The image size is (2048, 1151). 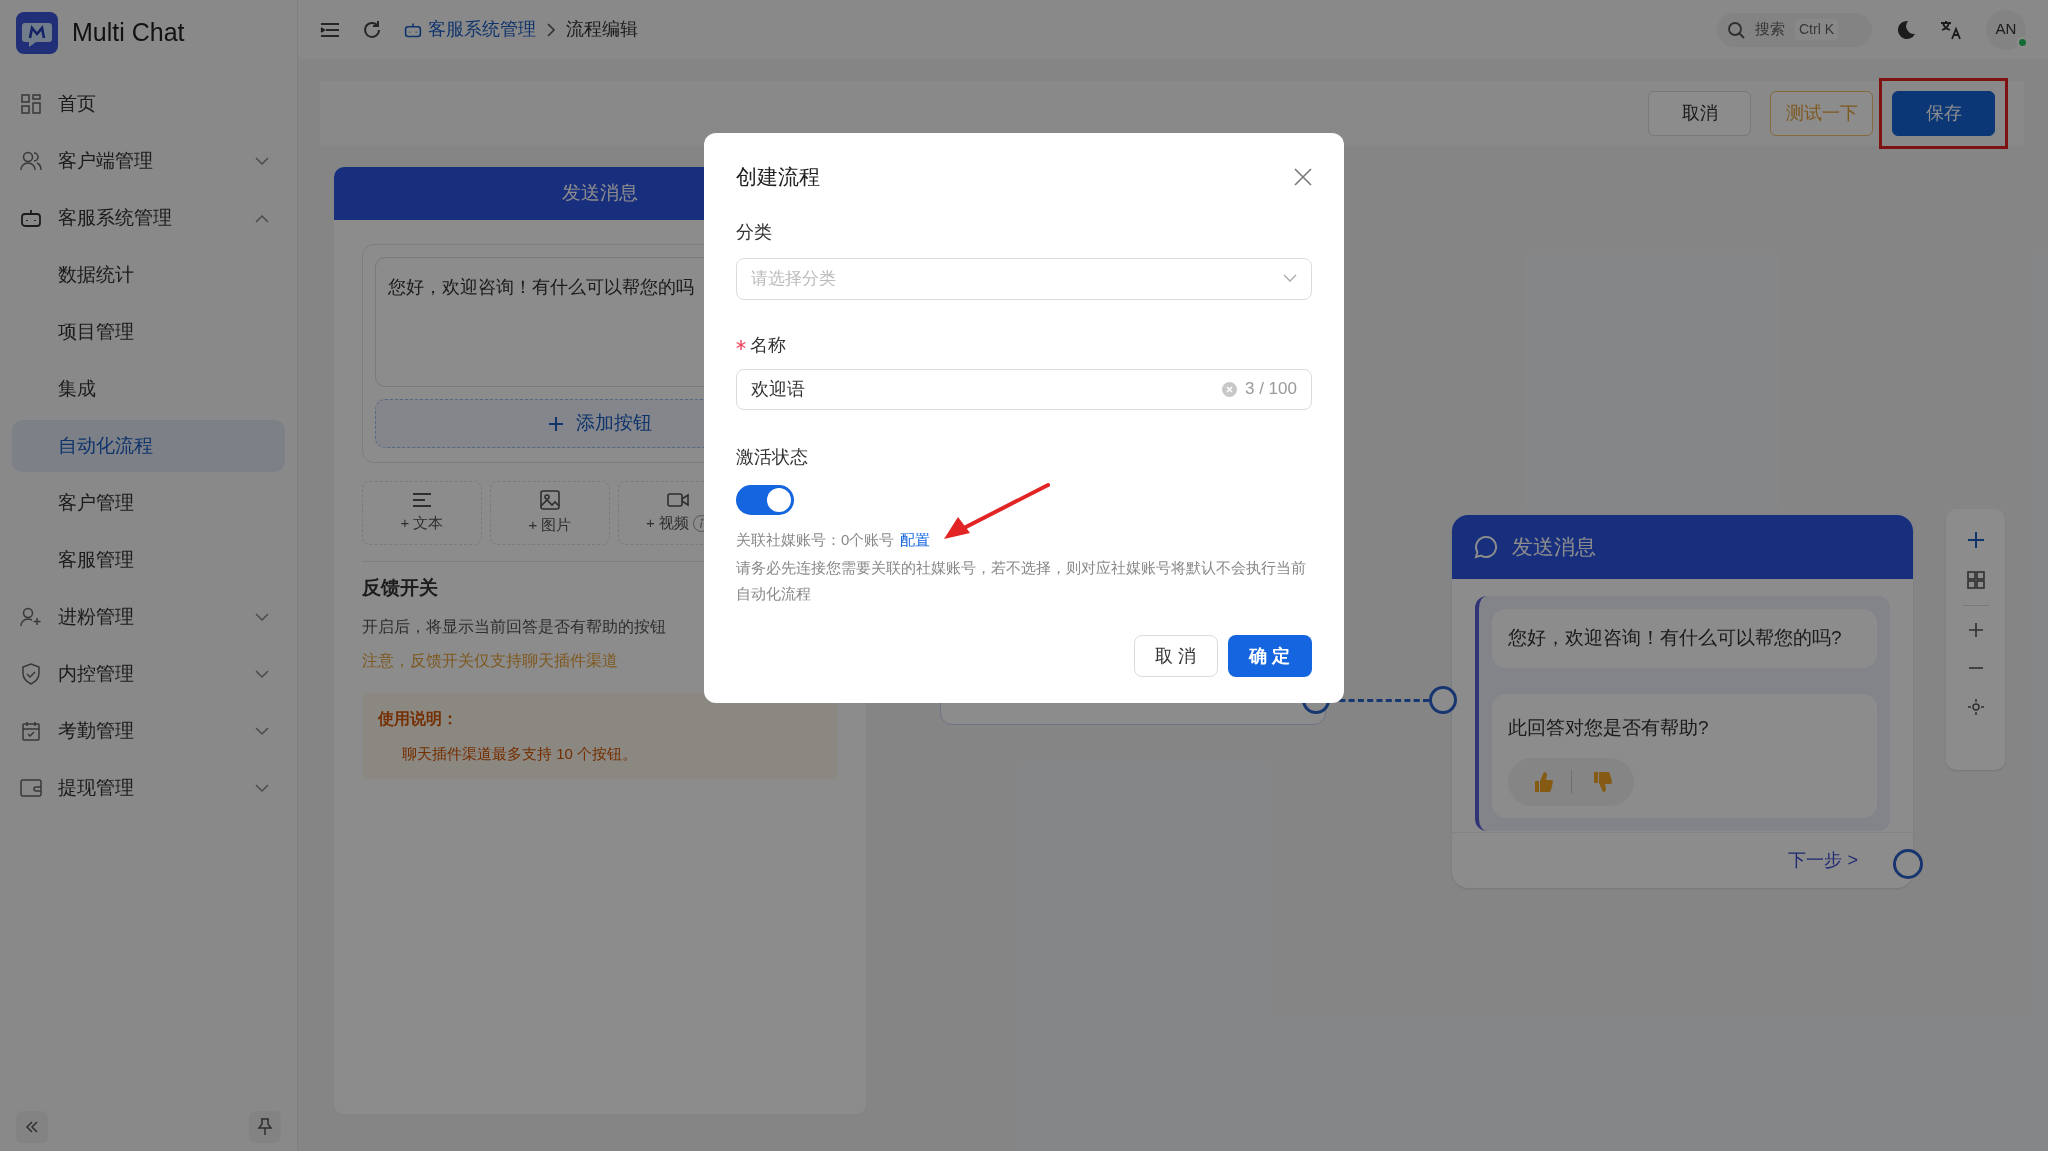 I want to click on app-name: Multi Chat, so click(x=128, y=33).